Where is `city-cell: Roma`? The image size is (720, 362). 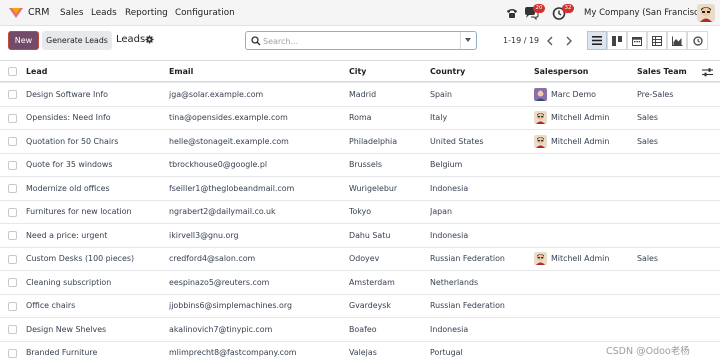
city-cell: Roma is located at coordinates (388, 118).